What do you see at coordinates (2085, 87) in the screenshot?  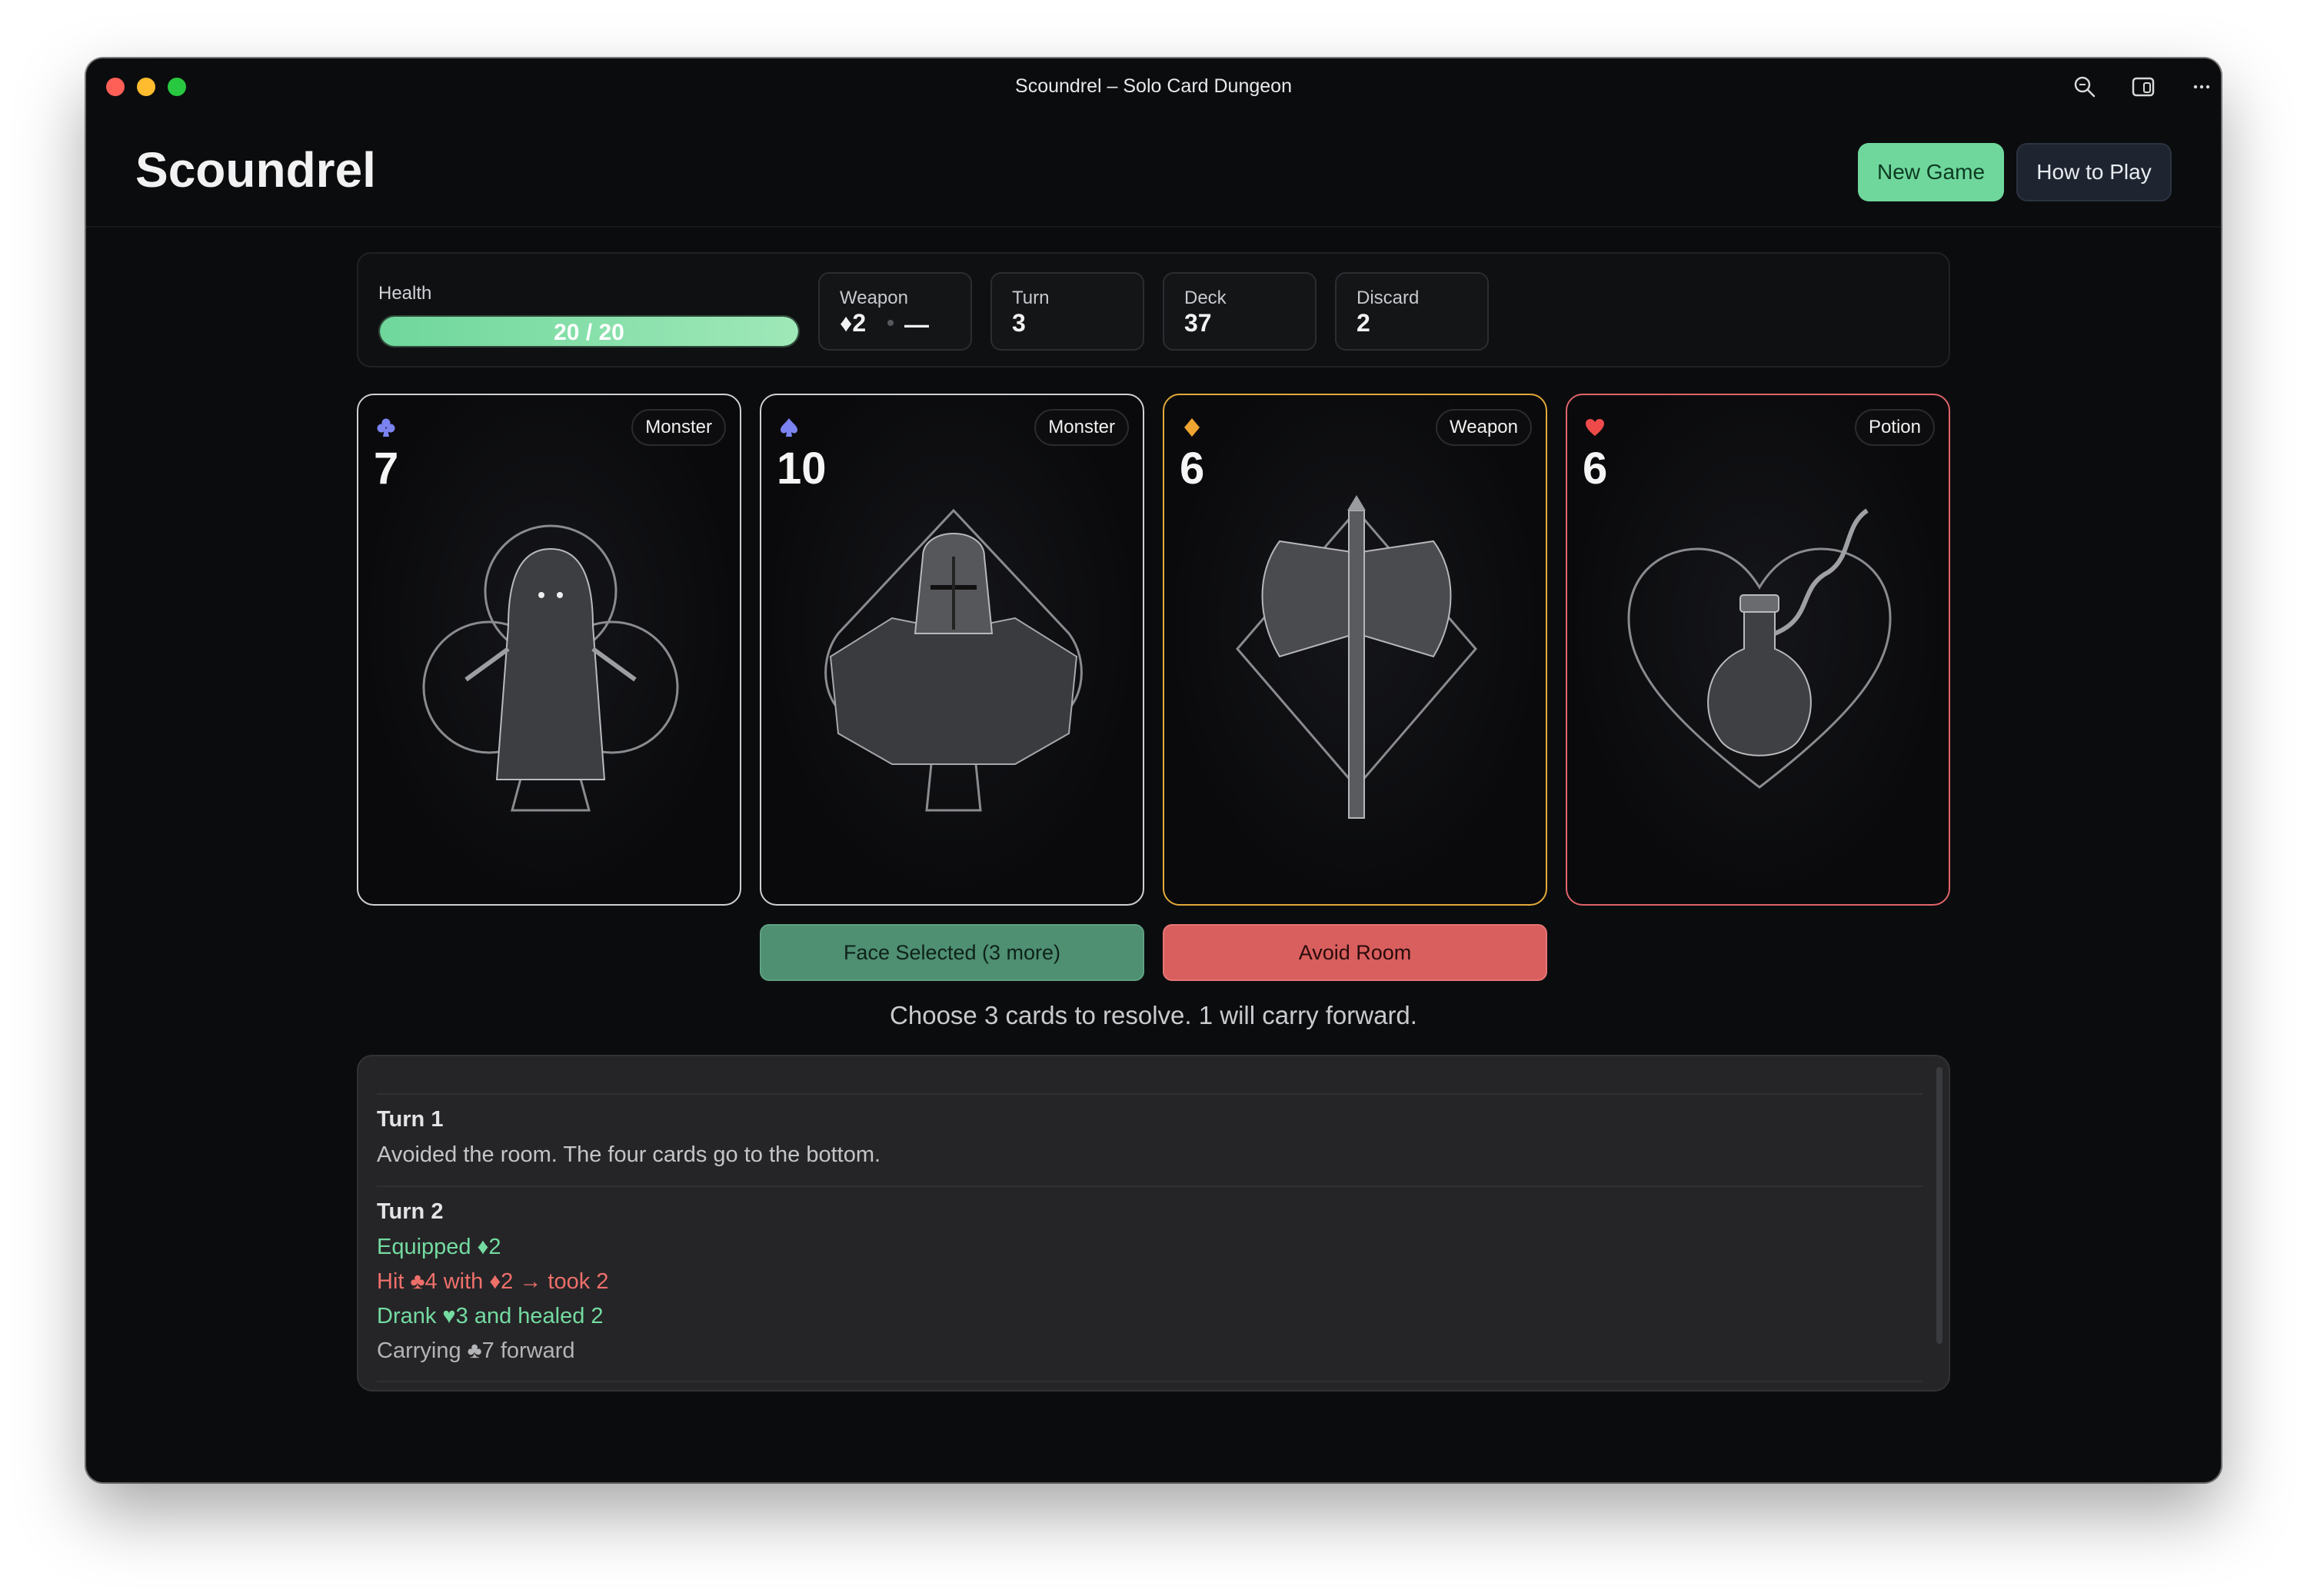 I see `search-icon` at bounding box center [2085, 87].